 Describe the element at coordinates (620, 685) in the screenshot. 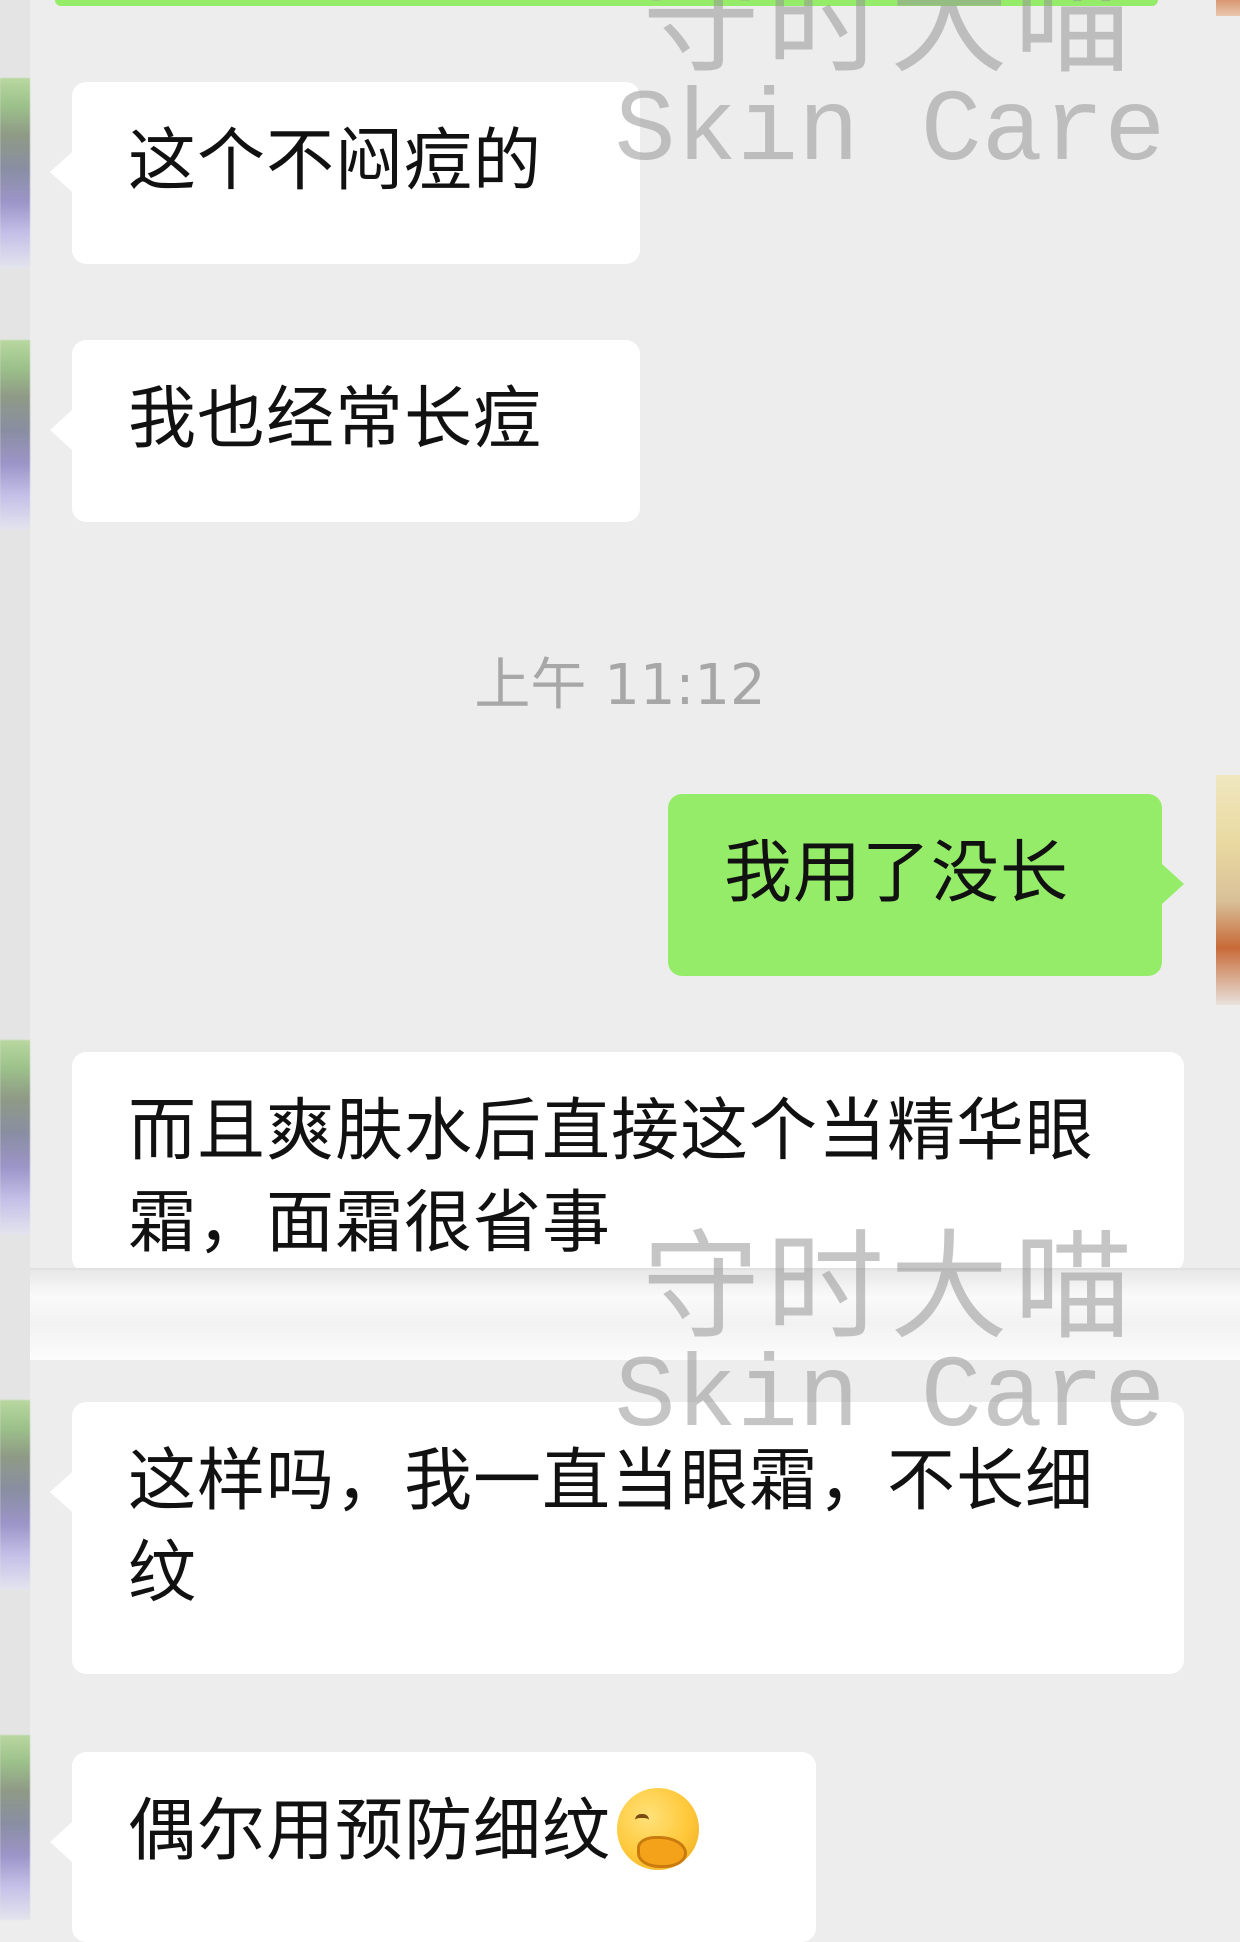

I see `message-timestamp: 上午 11:12` at that location.